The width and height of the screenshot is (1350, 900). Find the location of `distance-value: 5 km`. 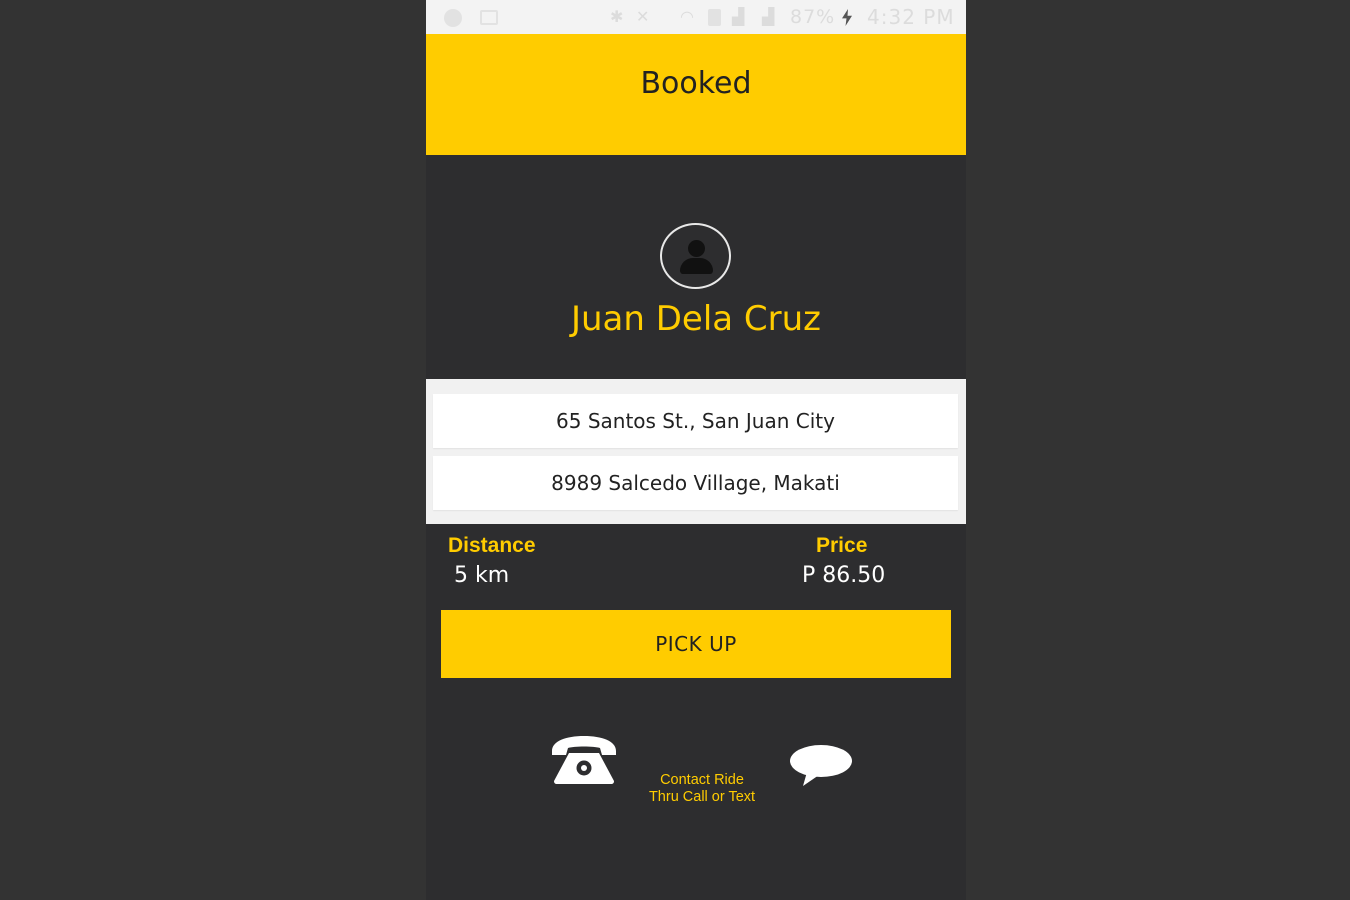

distance-value: 5 km is located at coordinates (482, 575).